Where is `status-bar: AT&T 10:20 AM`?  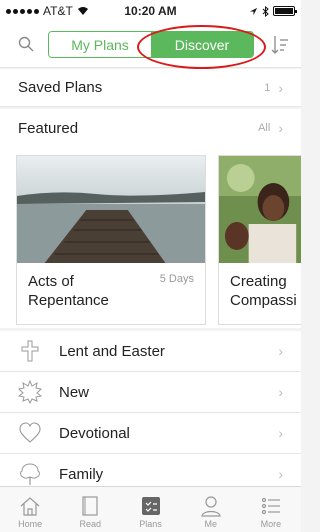 status-bar: AT&T 10:20 AM is located at coordinates (150, 11).